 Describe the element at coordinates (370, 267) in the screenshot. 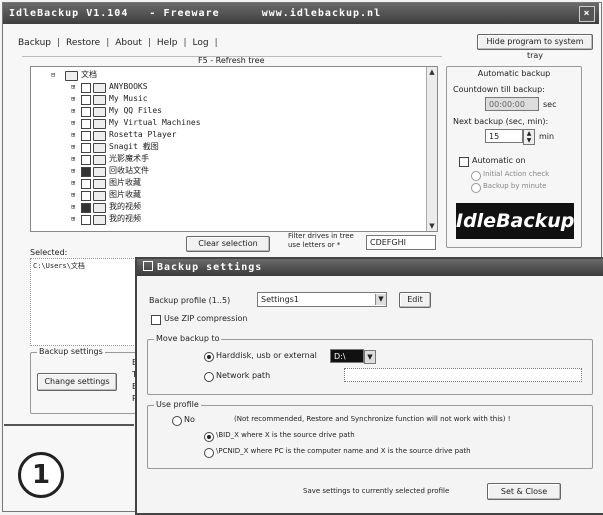

I see `dialog-title-bar: Backup settings` at that location.